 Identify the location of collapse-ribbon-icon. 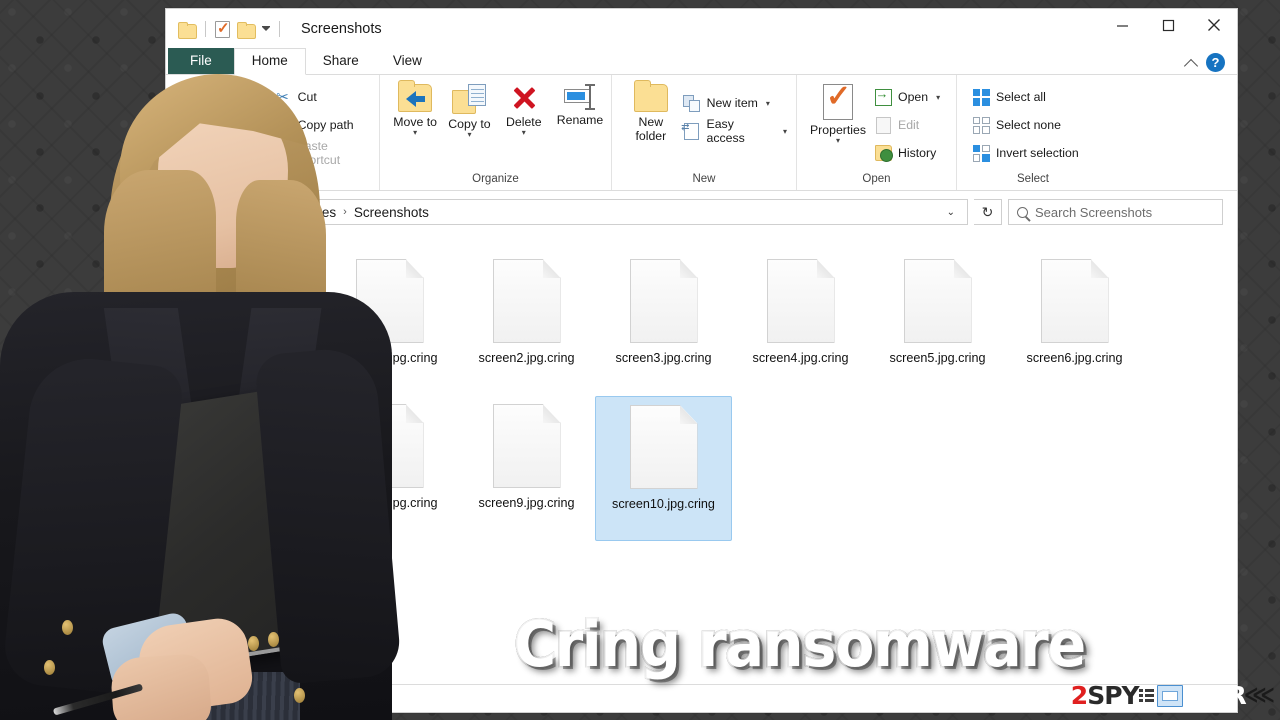
(1191, 65).